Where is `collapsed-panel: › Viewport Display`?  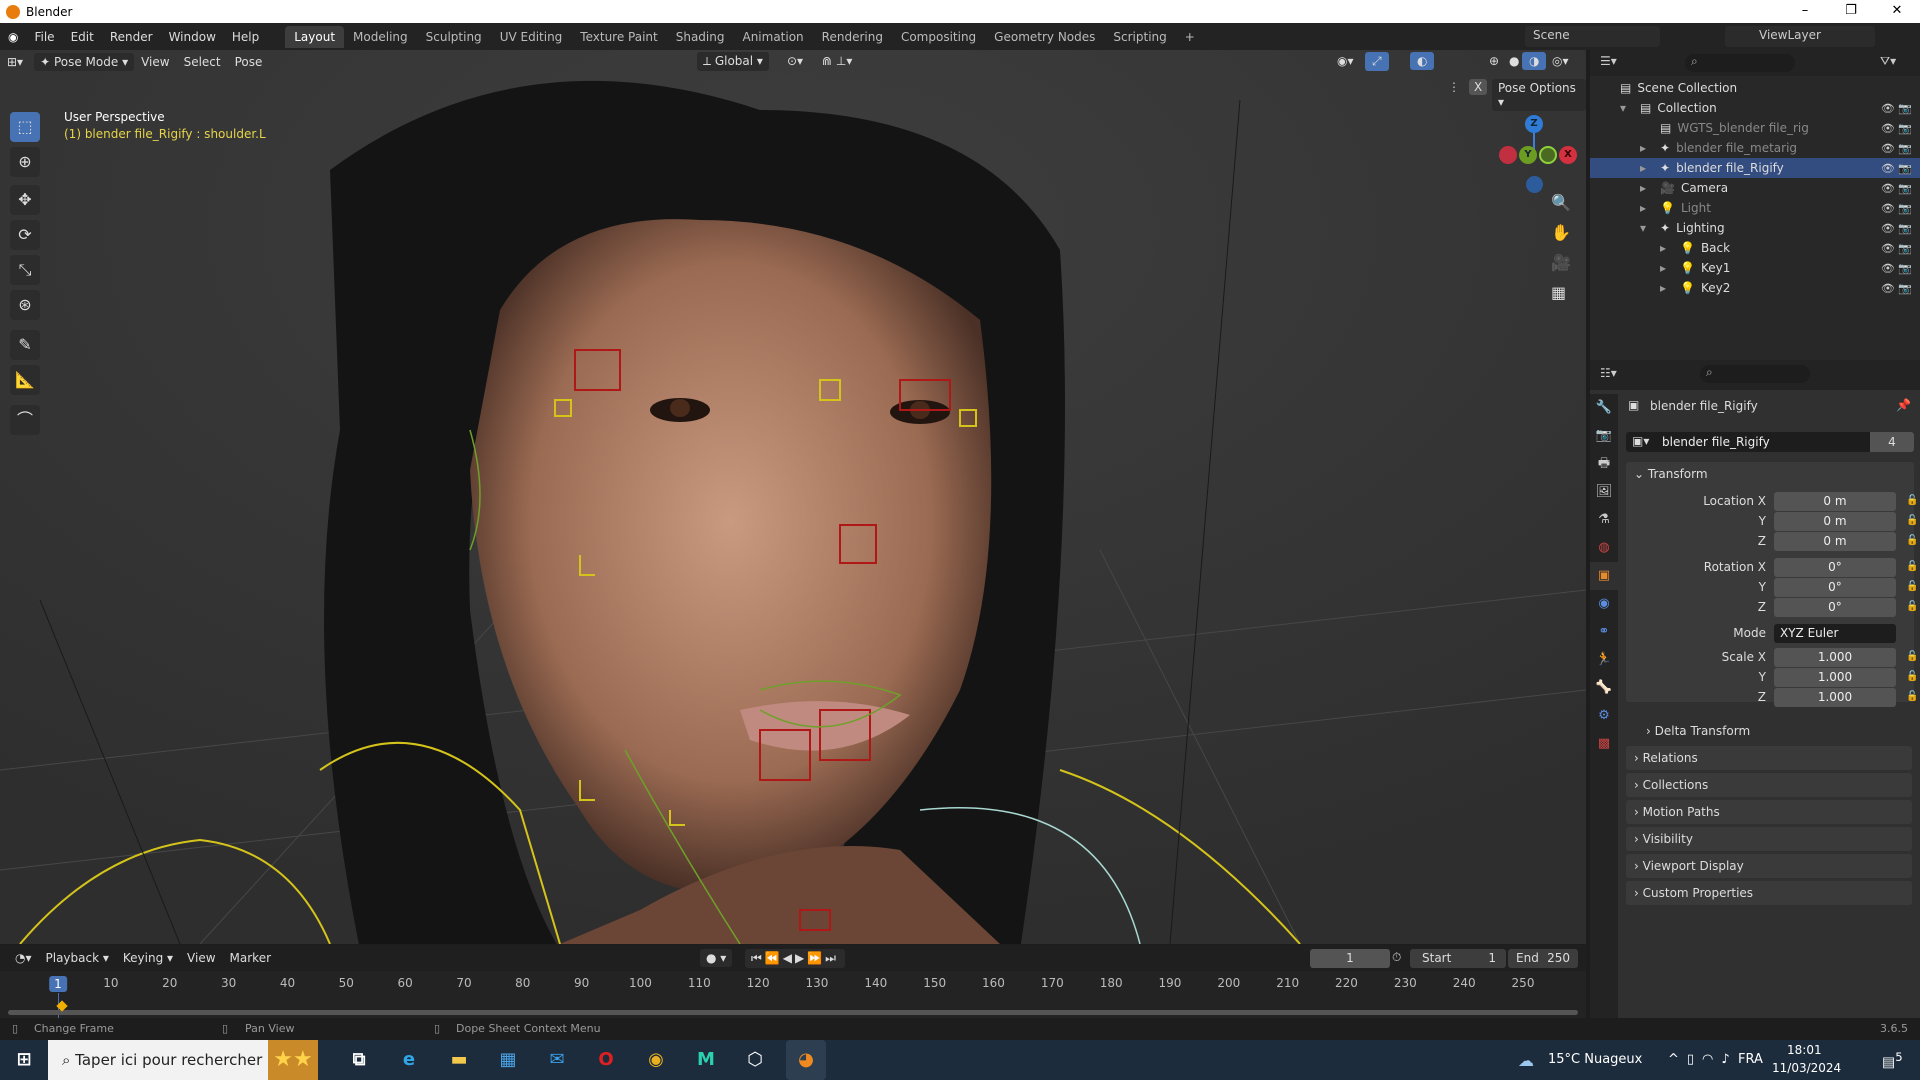
collapsed-panel: › Viewport Display is located at coordinates (1769, 866).